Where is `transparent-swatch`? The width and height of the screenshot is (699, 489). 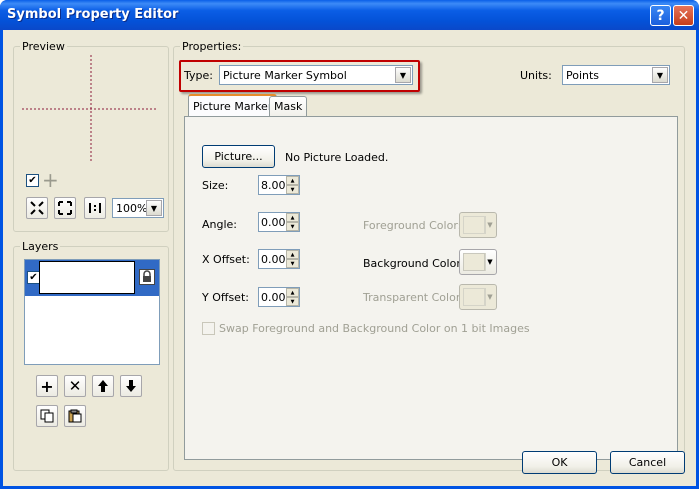 transparent-swatch is located at coordinates (474, 297).